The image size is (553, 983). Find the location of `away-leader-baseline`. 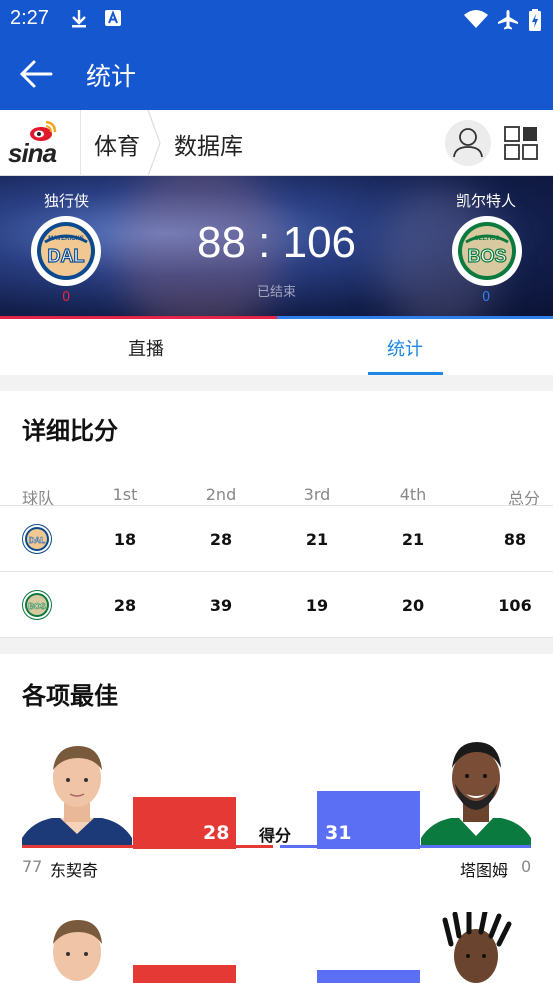

away-leader-baseline is located at coordinates (405, 846).